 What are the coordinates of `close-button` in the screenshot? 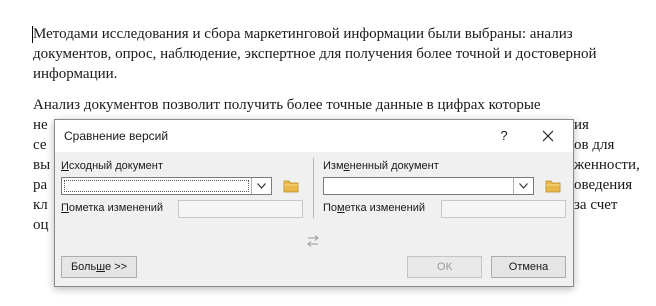 It's located at (548, 136).